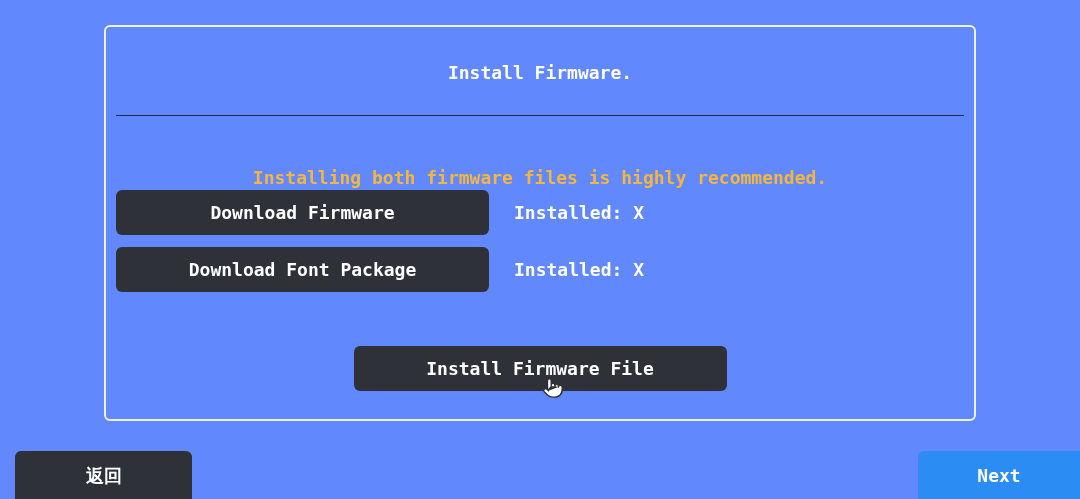  What do you see at coordinates (103, 475) in the screenshot?
I see `back-button: 返回` at bounding box center [103, 475].